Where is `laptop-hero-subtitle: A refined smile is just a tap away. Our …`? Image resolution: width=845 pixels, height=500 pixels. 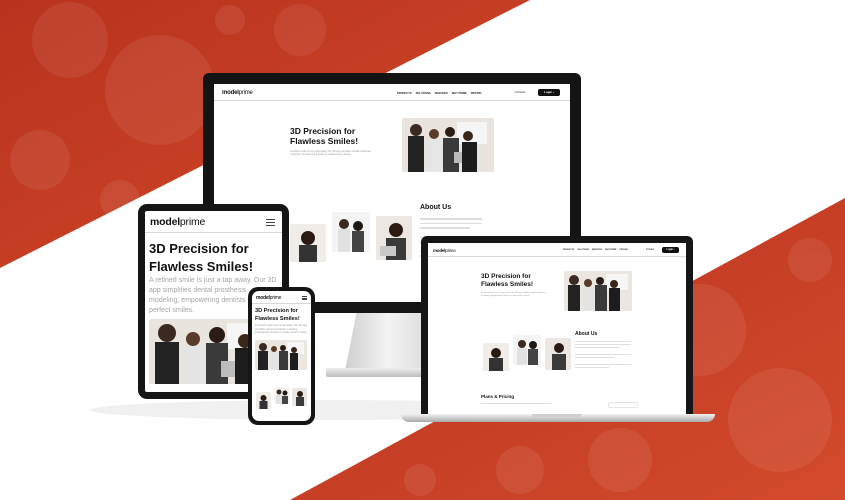
laptop-hero-subtitle: A refined smile is just a tap away. Our … is located at coordinates (513, 294).